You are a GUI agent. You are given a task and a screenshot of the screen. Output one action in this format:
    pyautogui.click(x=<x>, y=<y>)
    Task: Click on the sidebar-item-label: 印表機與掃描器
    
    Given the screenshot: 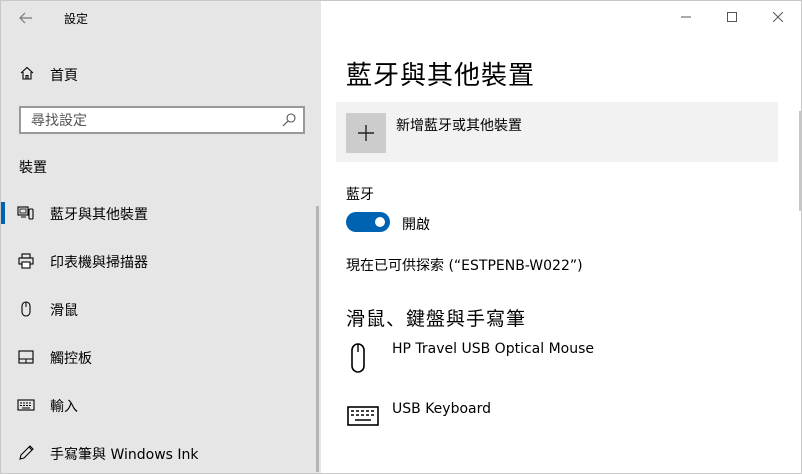 What is the action you would take?
    pyautogui.click(x=99, y=263)
    